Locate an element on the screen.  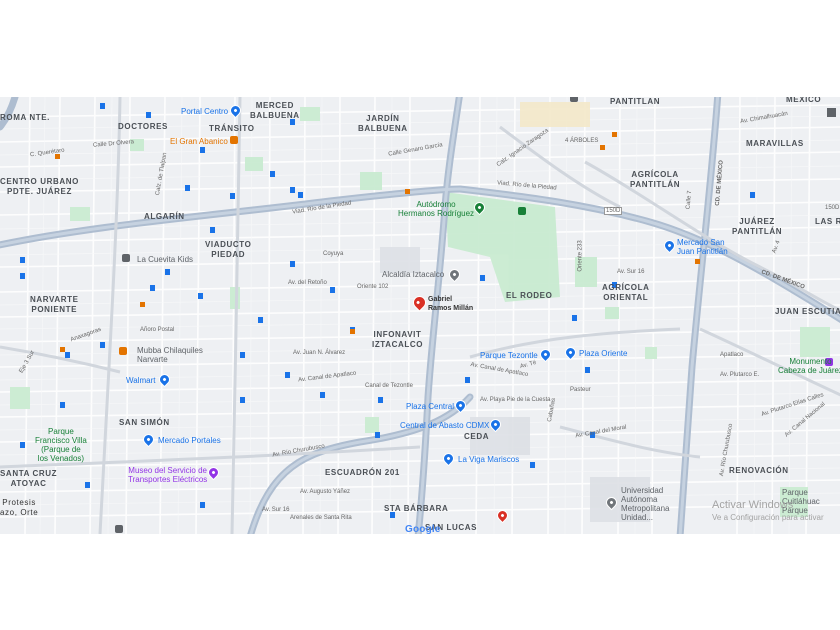
station-icon is located at coordinates (574, 99).